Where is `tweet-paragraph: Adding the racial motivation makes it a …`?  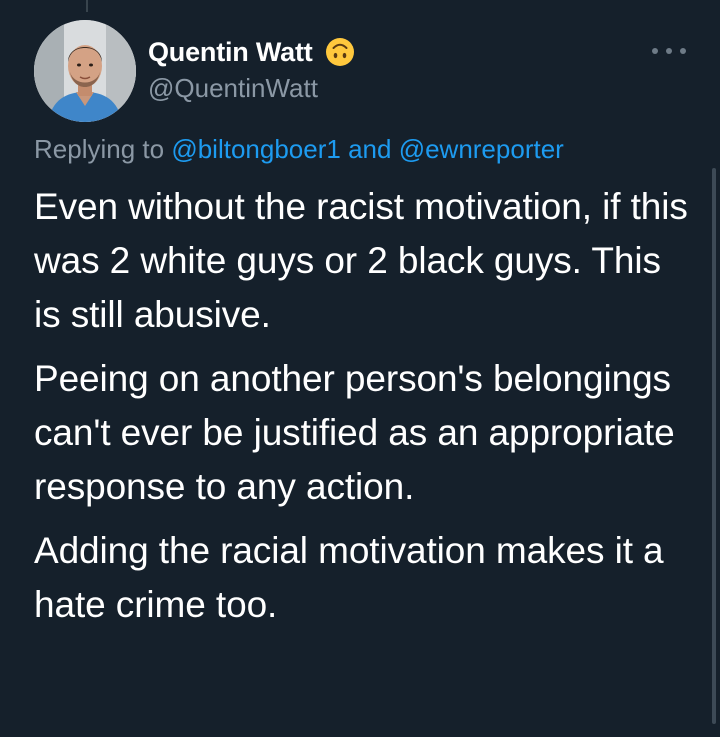 tweet-paragraph: Adding the racial motivation makes it a … is located at coordinates (349, 577).